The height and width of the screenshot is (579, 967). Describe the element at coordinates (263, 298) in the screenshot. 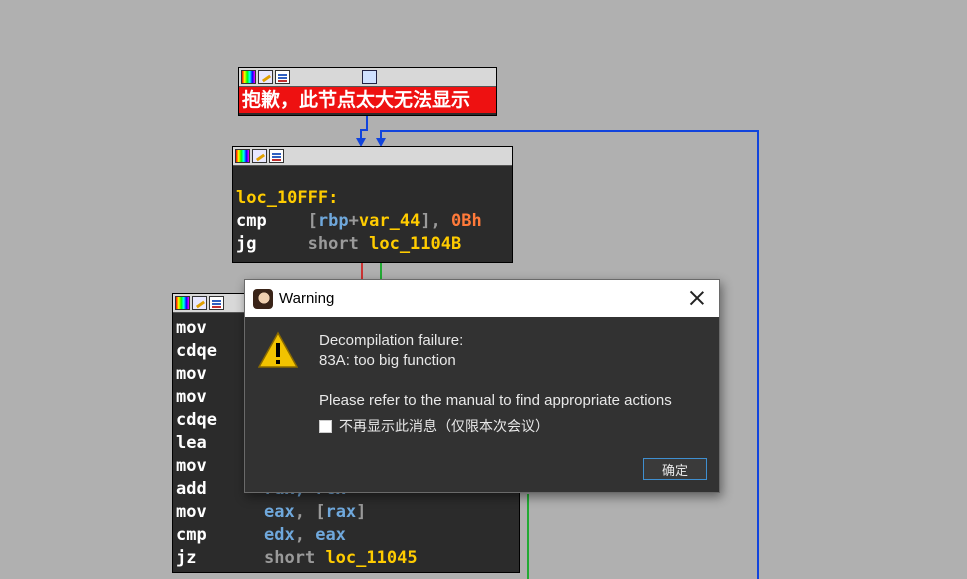

I see `app-avatar-icon` at that location.